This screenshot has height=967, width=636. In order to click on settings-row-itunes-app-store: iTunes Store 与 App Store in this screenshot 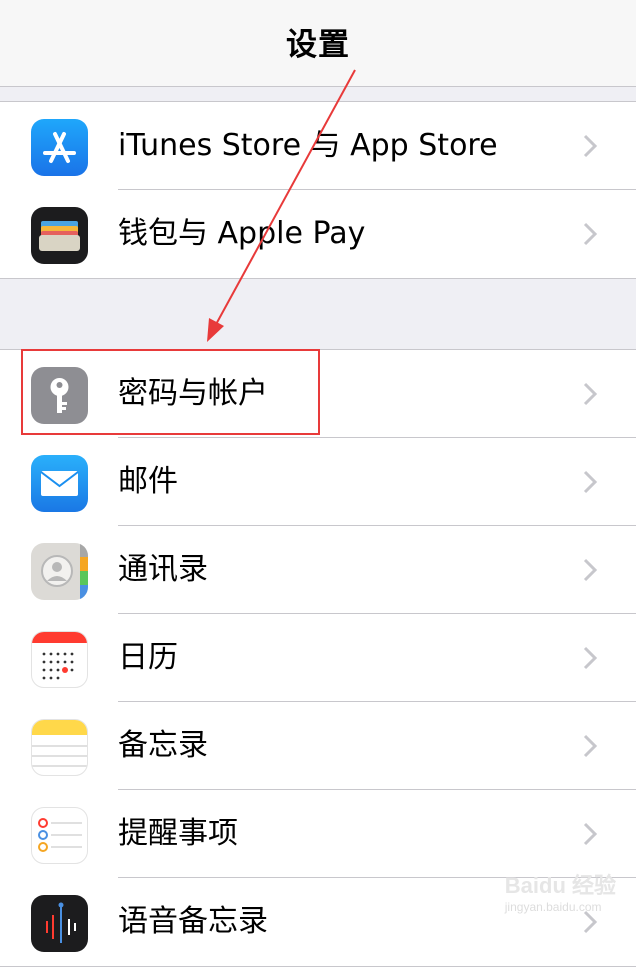, I will do `click(318, 146)`.